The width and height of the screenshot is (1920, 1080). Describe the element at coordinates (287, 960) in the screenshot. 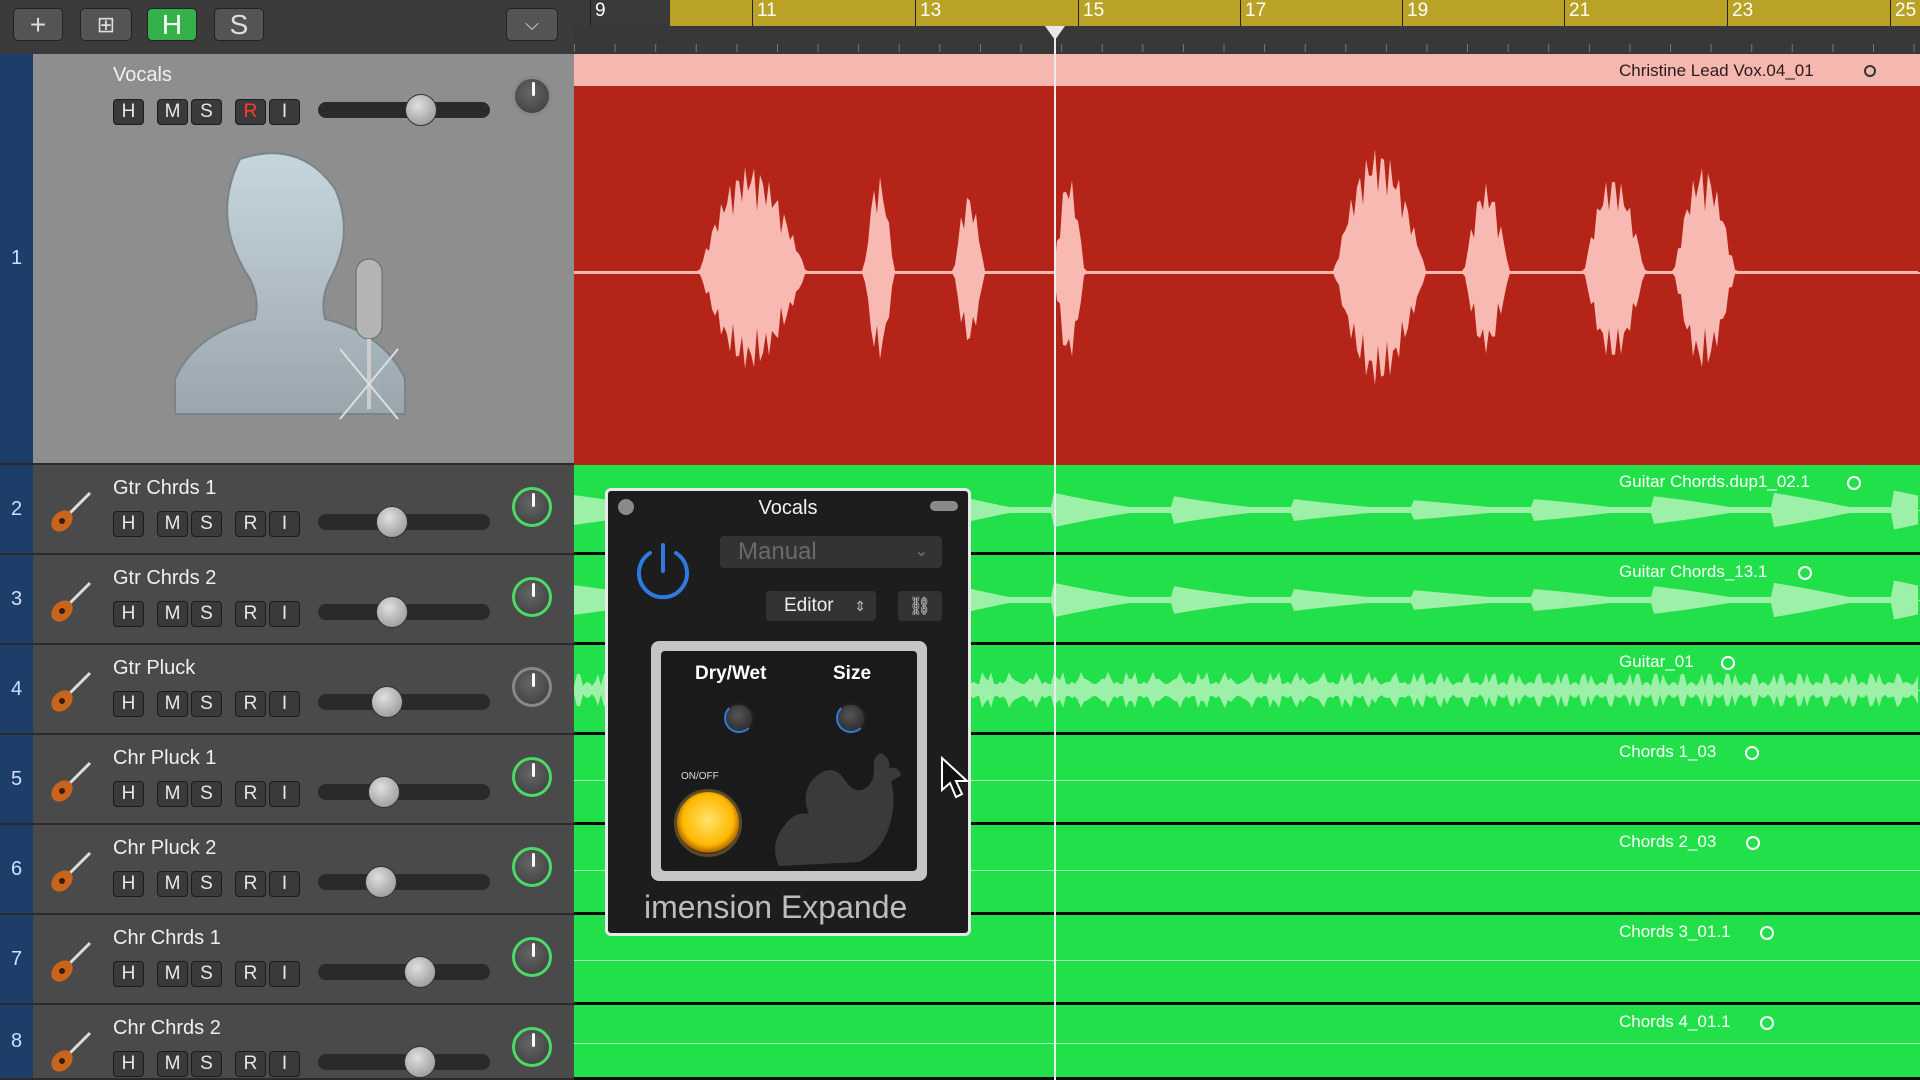

I see `track-header-7: 7 Chr Chrds 1 HMSRI` at that location.